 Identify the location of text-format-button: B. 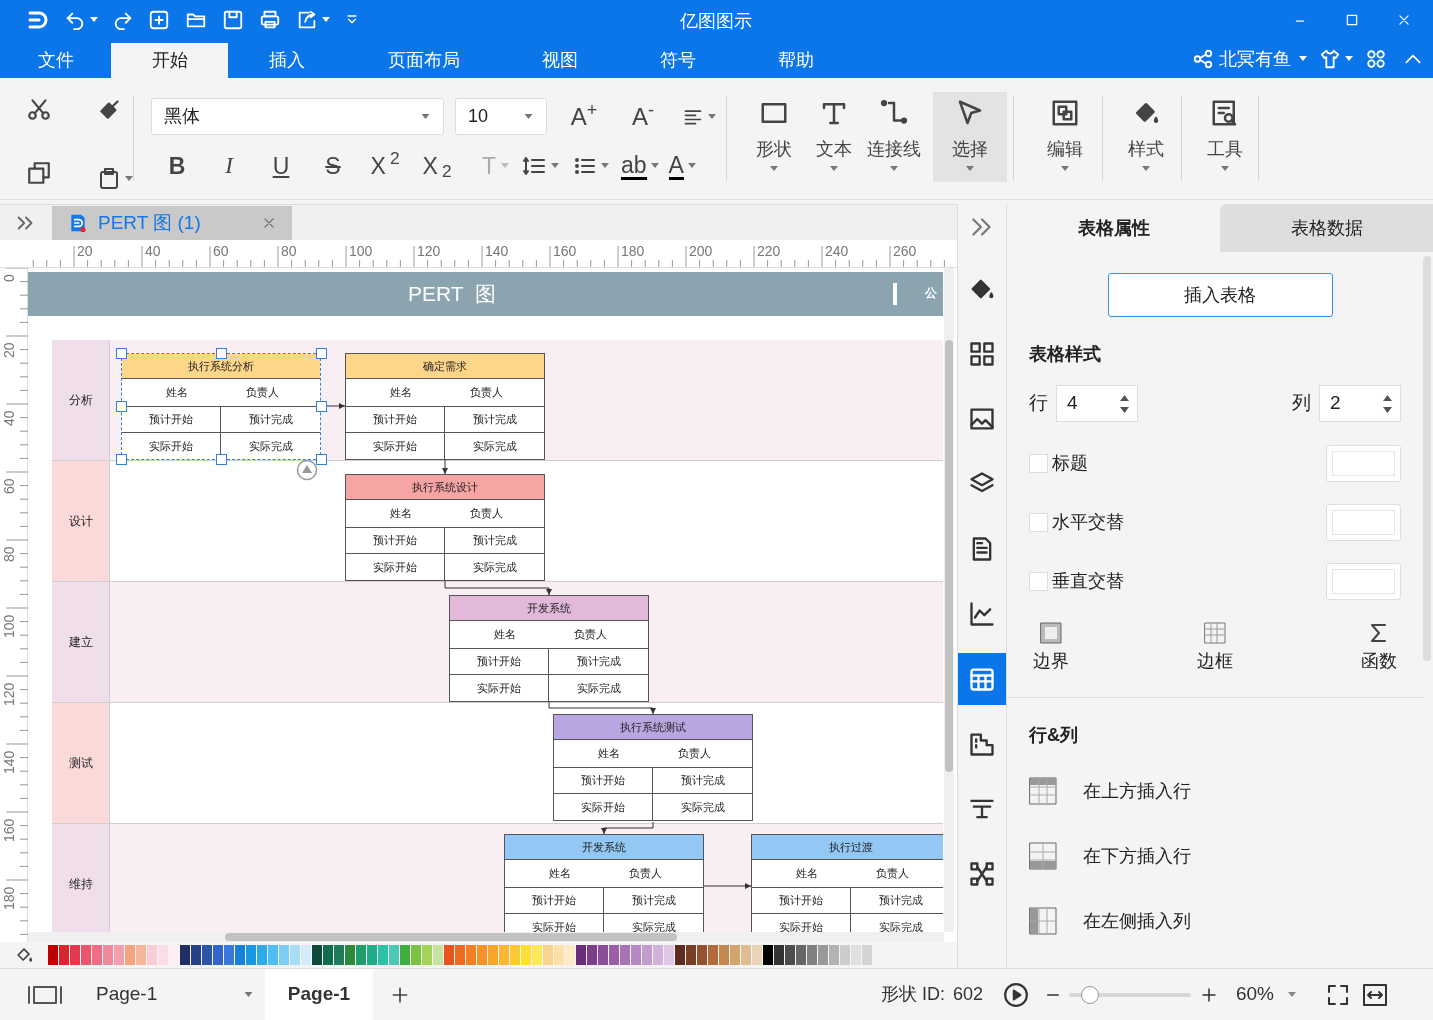
(177, 166).